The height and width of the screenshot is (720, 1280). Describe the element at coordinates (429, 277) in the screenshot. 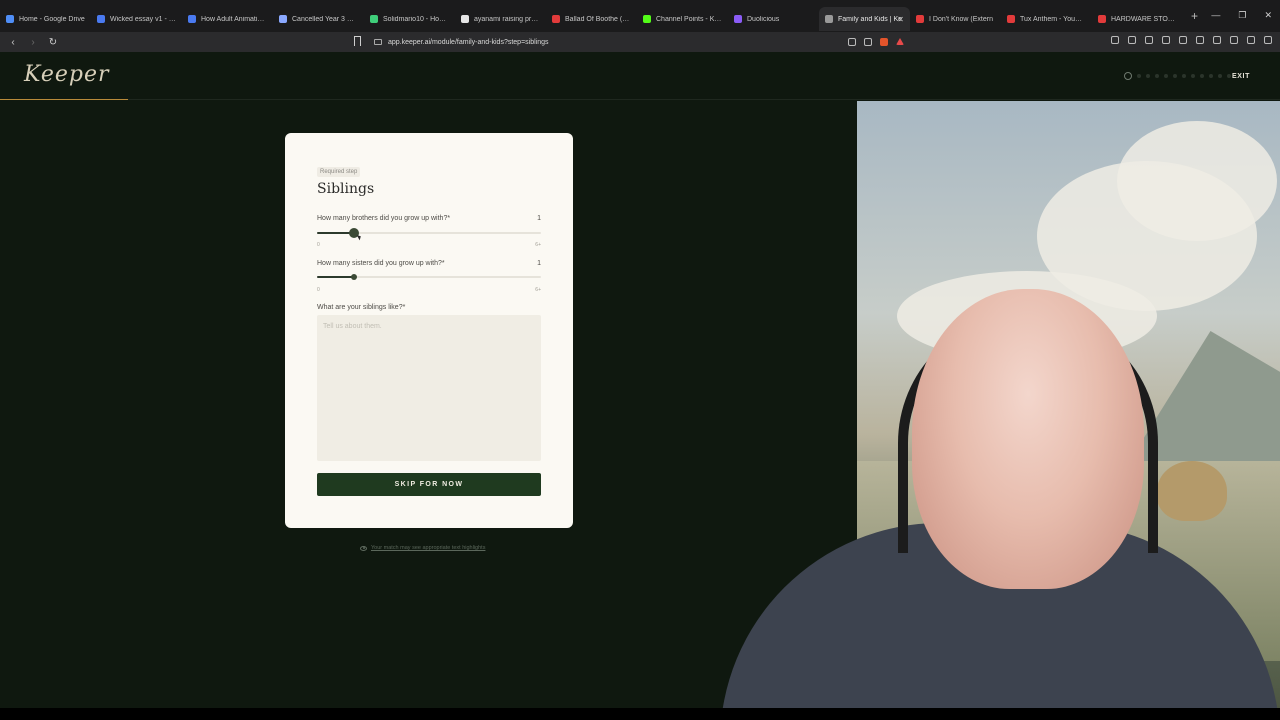

I see `sisters-slider` at that location.